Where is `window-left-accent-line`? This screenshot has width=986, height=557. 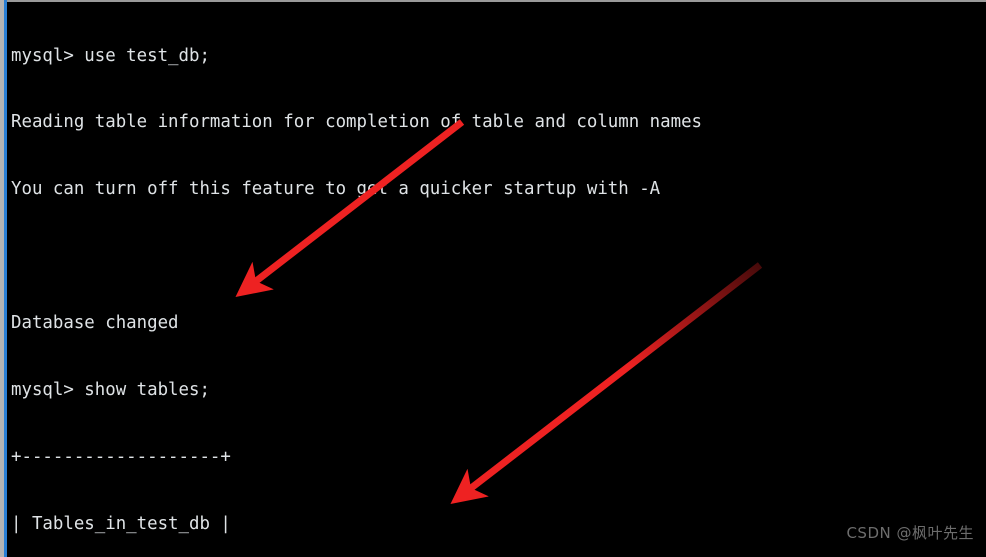 window-left-accent-line is located at coordinates (5, 278).